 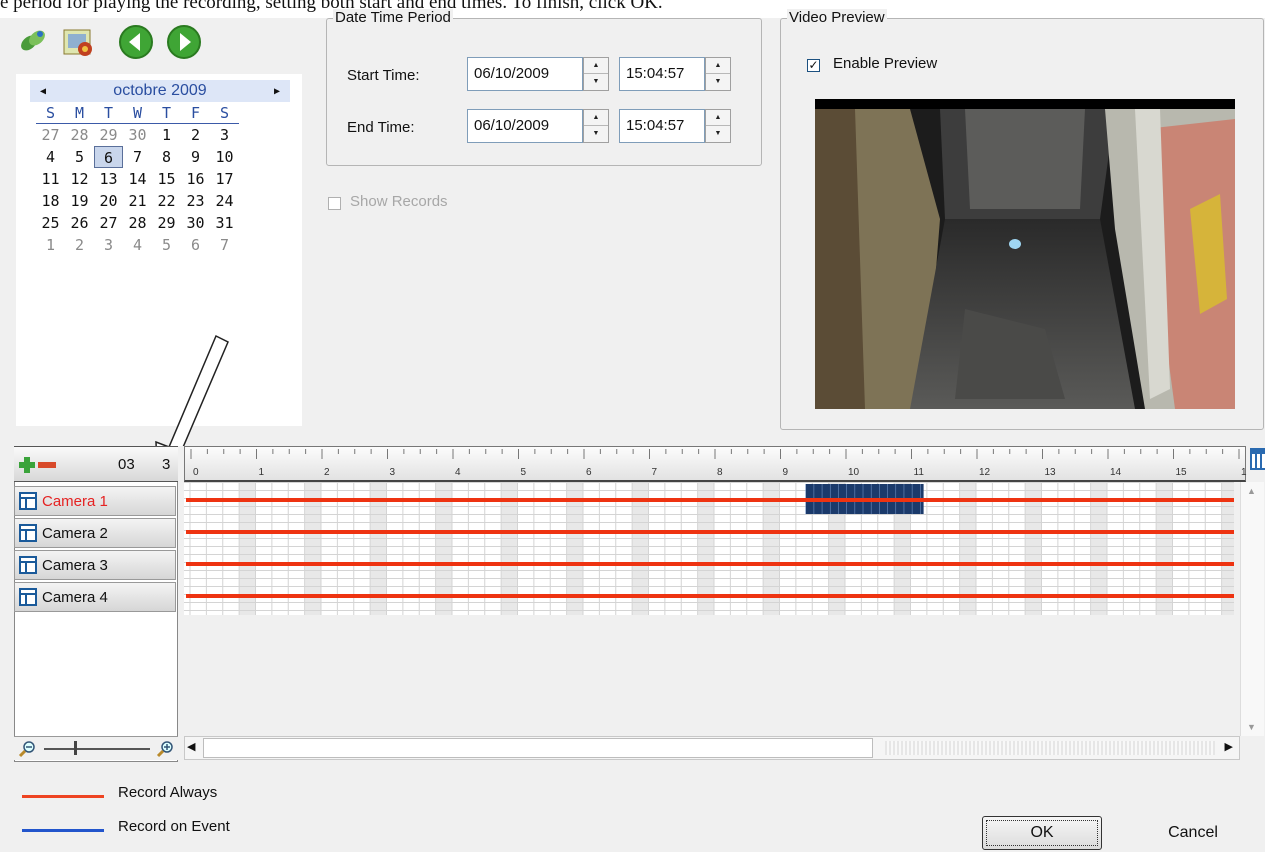 What do you see at coordinates (165, 749) in the screenshot?
I see `zoom-in-icon` at bounding box center [165, 749].